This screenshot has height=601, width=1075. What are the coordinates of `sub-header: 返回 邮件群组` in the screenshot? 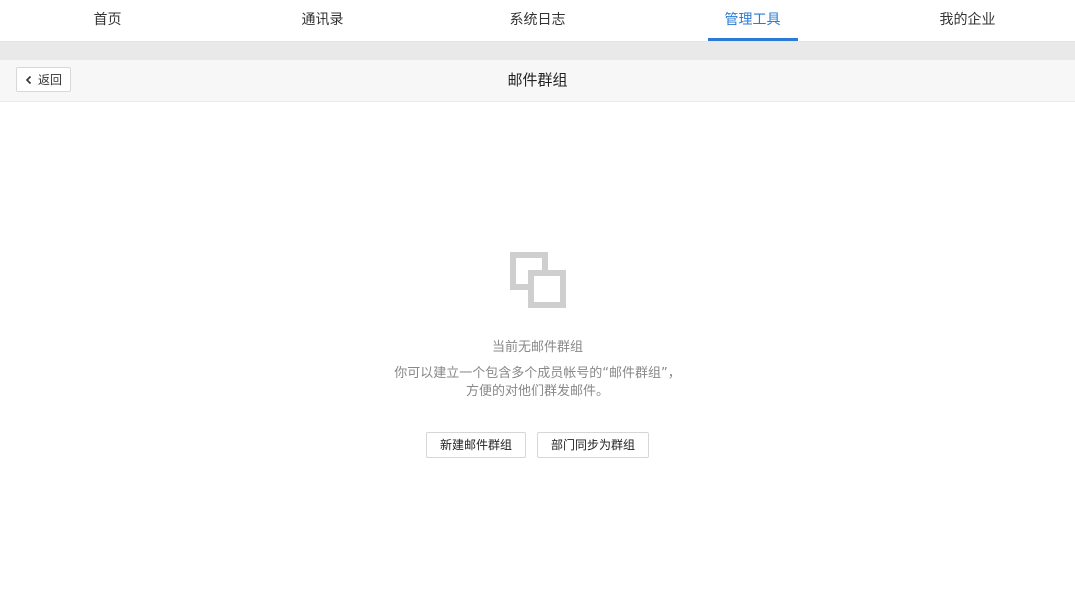 It's located at (537, 81).